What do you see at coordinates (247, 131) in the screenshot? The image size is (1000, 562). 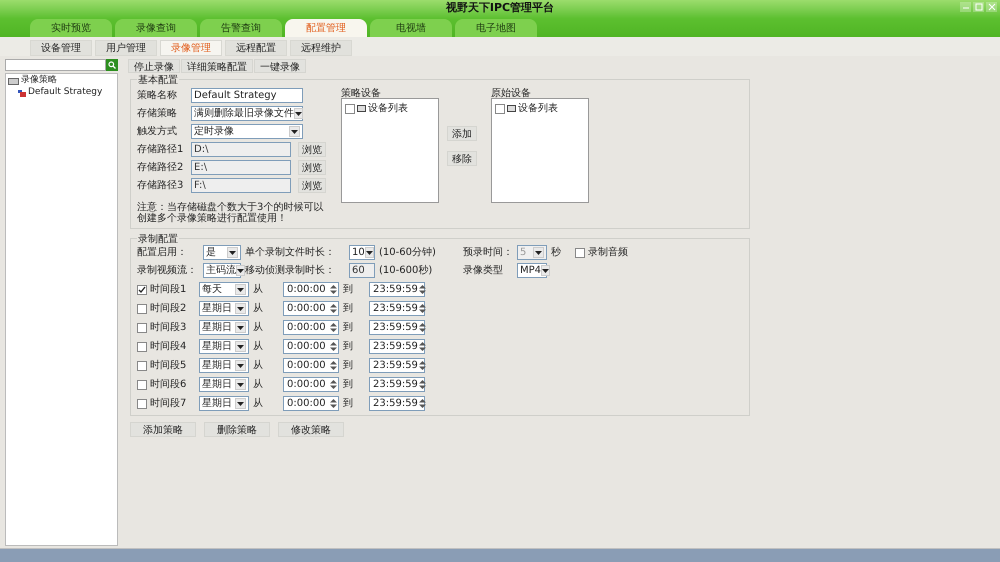 I see `dropdown: 定时录像` at bounding box center [247, 131].